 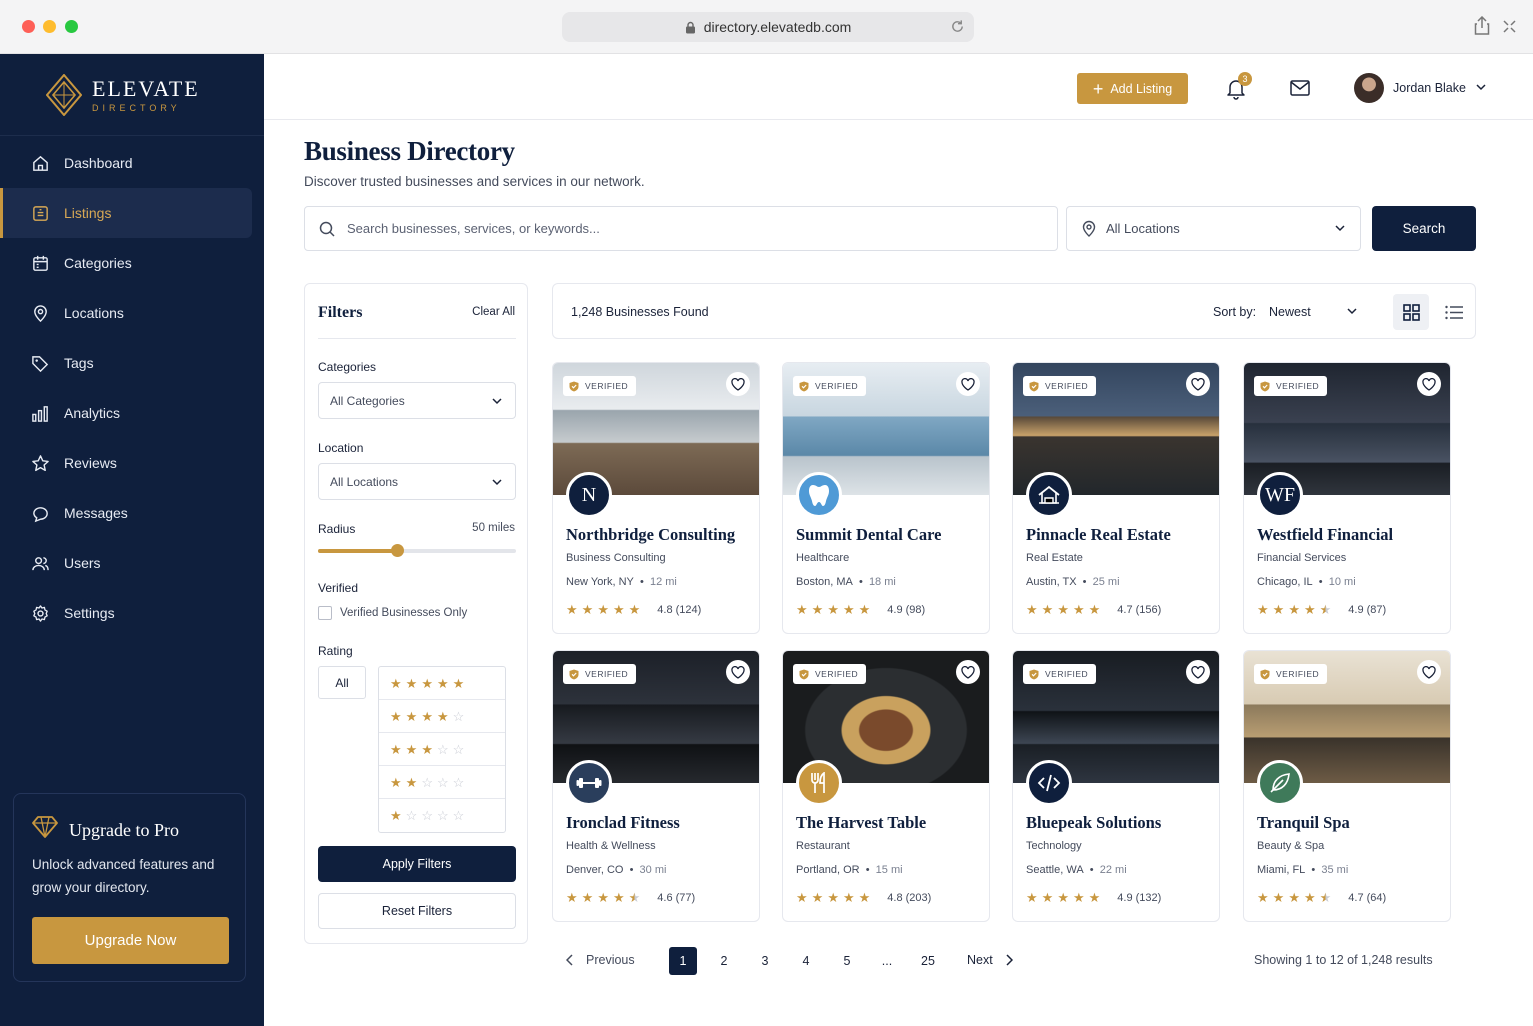 I want to click on reload-icon, so click(x=957, y=26).